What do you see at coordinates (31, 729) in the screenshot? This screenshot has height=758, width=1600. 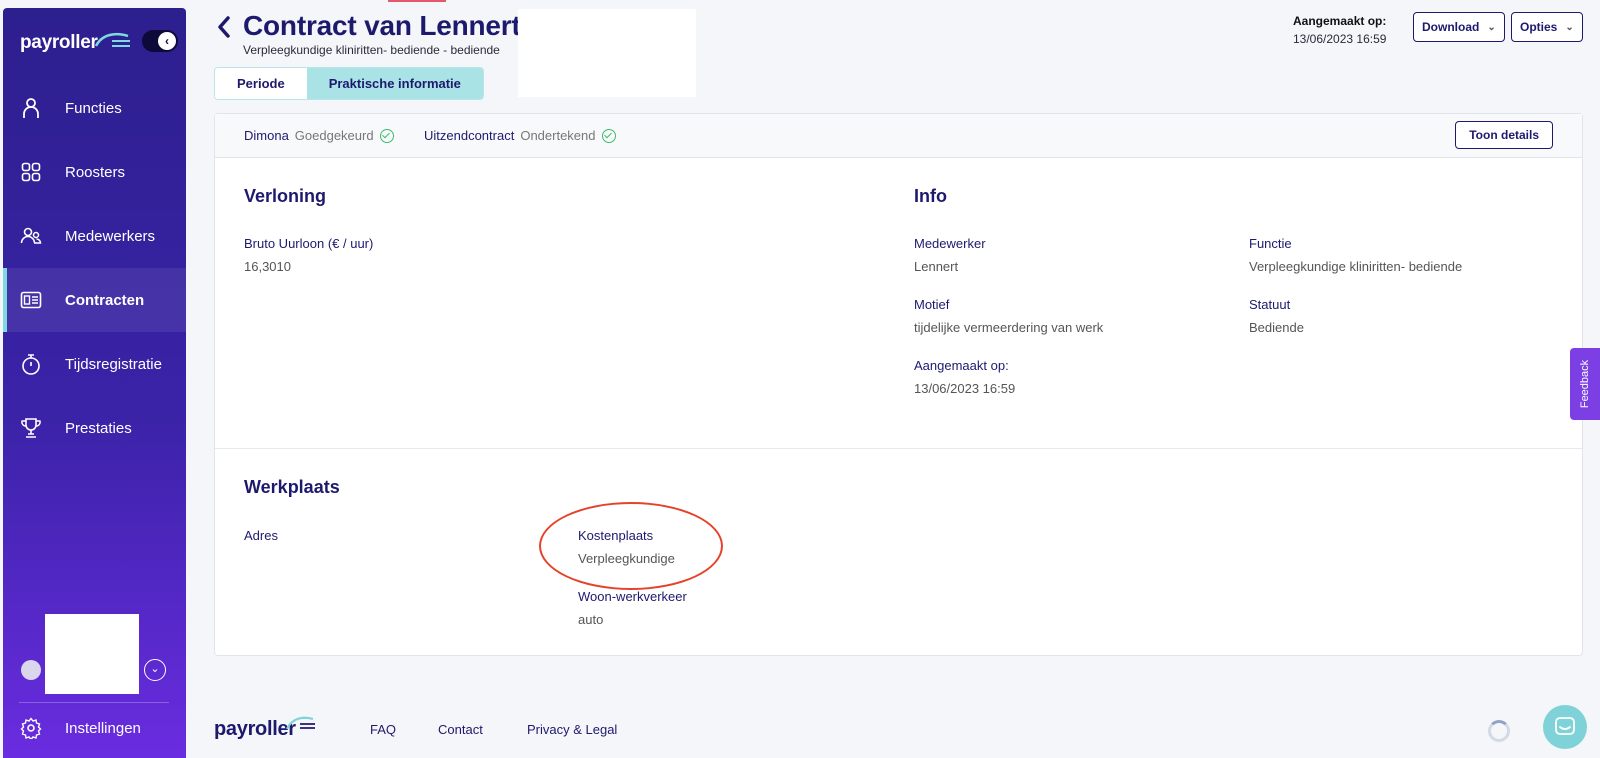 I see `gear-icon` at bounding box center [31, 729].